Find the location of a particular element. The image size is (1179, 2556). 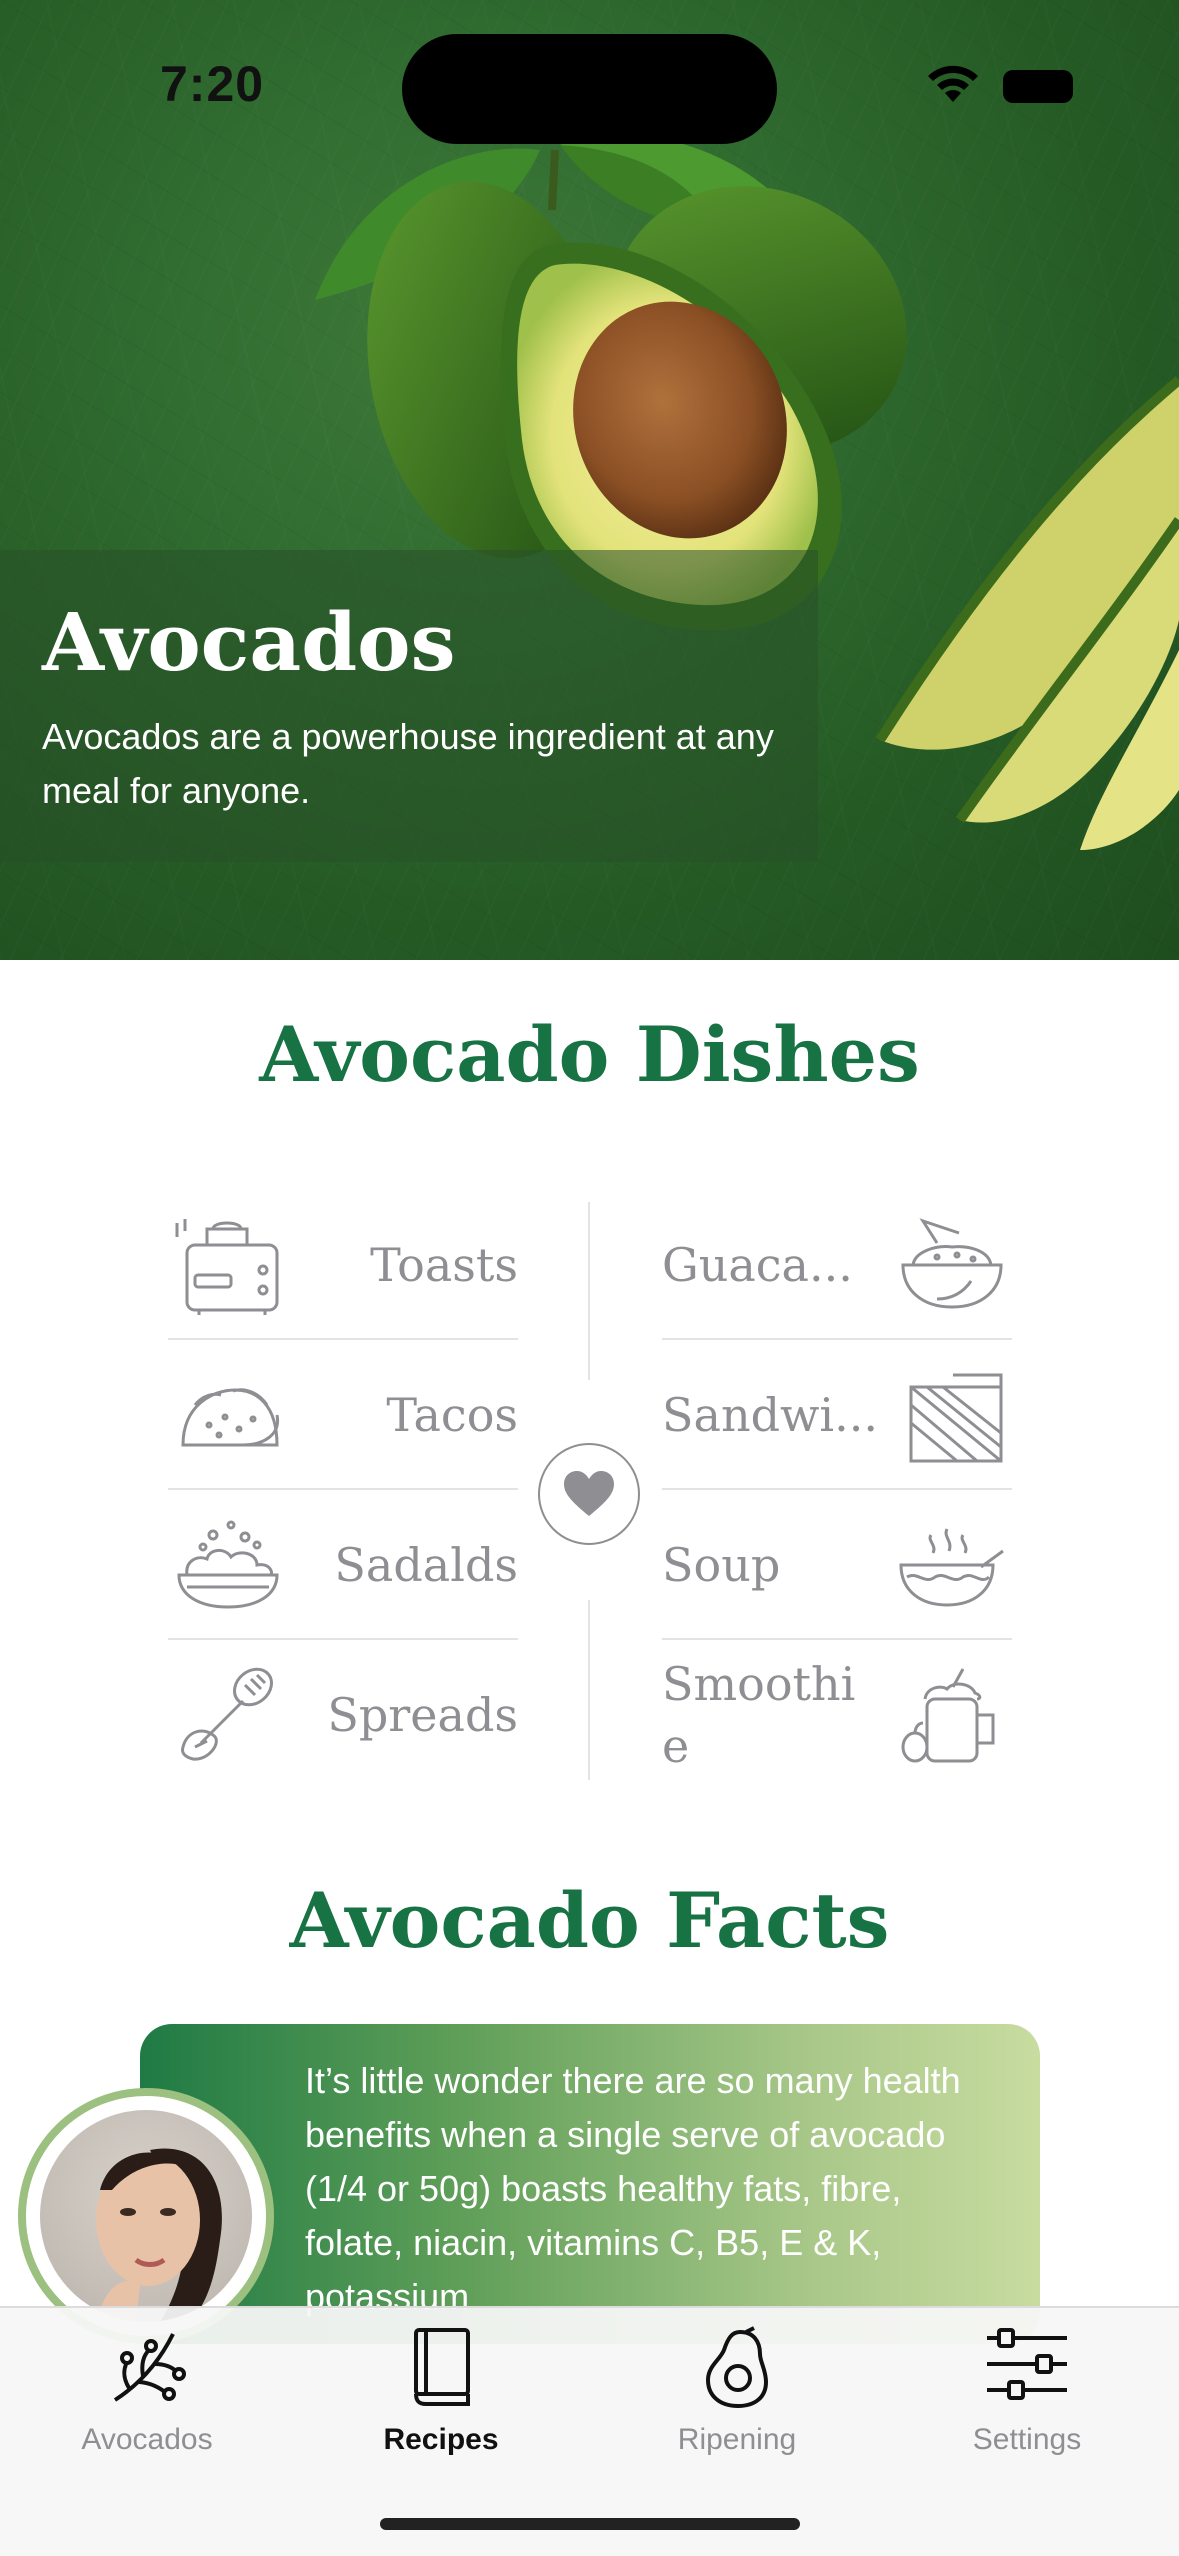

divider-top is located at coordinates (589, 1291).